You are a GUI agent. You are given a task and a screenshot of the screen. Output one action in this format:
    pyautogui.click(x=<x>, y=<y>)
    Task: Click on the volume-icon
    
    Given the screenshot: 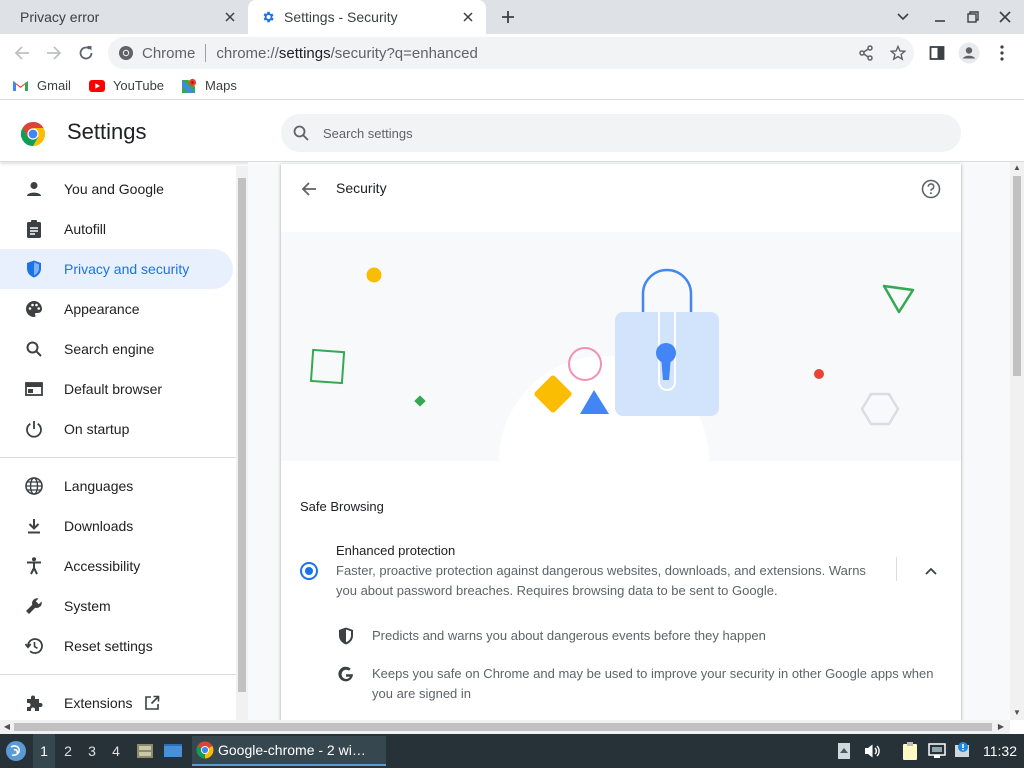 What is the action you would take?
    pyautogui.click(x=873, y=751)
    